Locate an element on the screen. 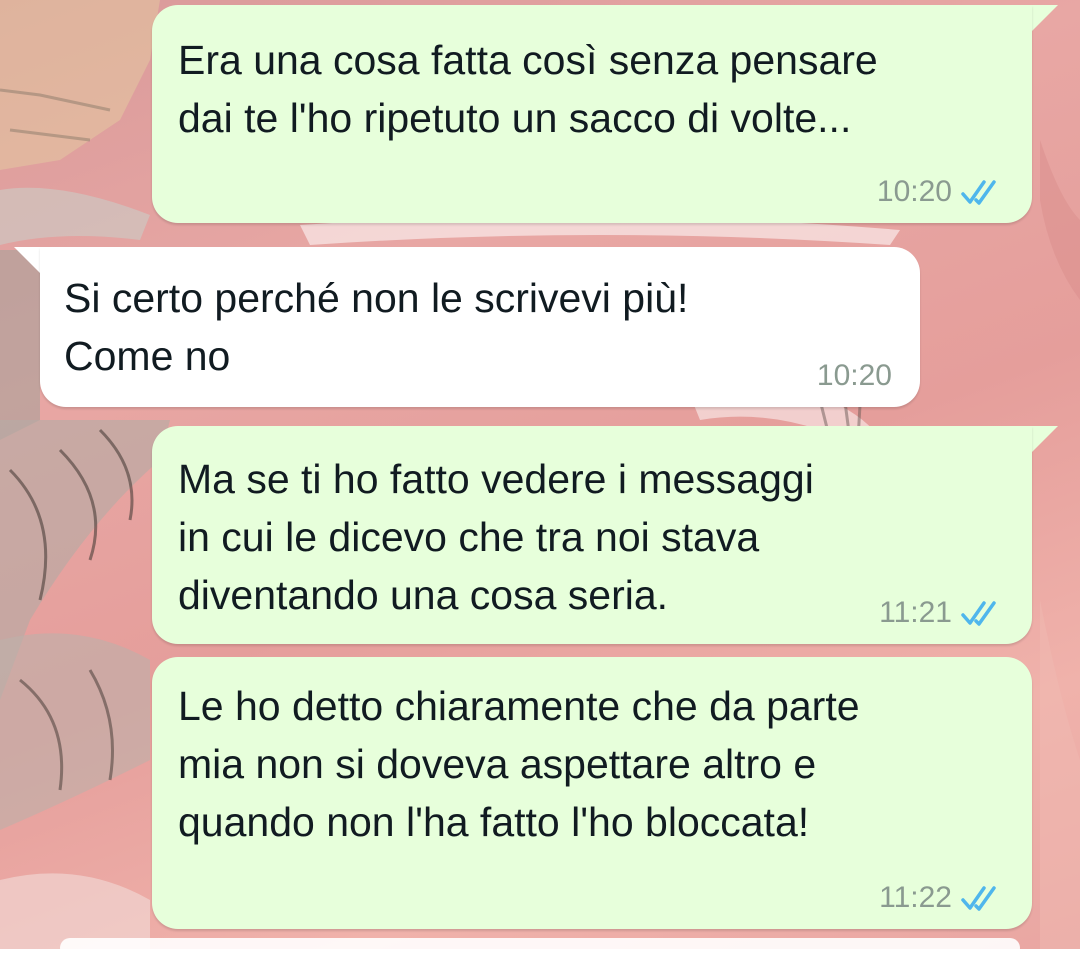 The image size is (1080, 958). message-time: 11:22 is located at coordinates (915, 897).